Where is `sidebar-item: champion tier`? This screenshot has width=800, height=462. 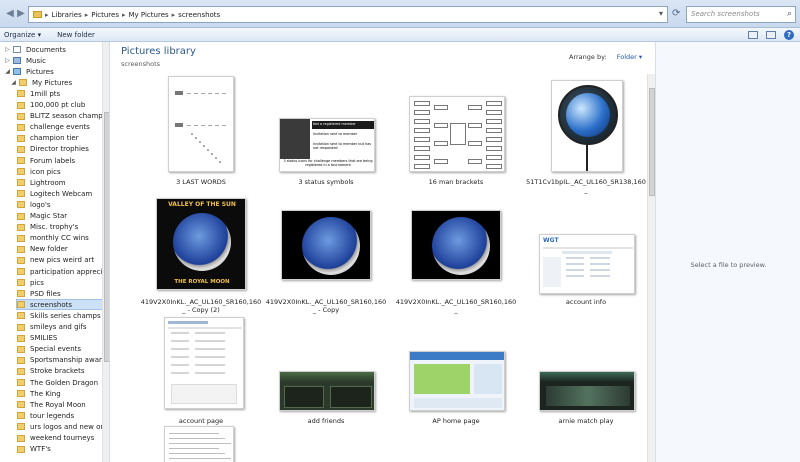 sidebar-item: champion tier is located at coordinates (58, 138).